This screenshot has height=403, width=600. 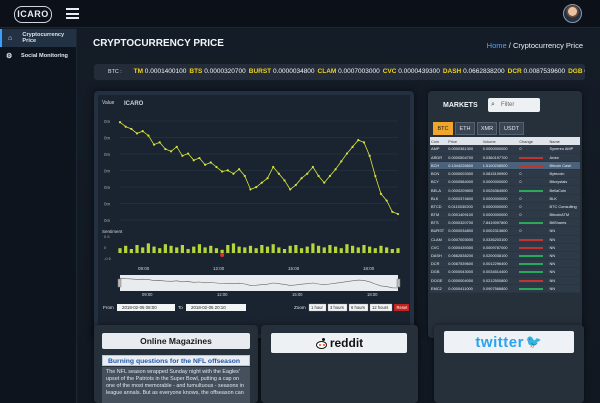 What do you see at coordinates (505, 247) in the screenshot?
I see `table-row: CVC 0.0000439300 0.0009787000 NN` at bounding box center [505, 247].